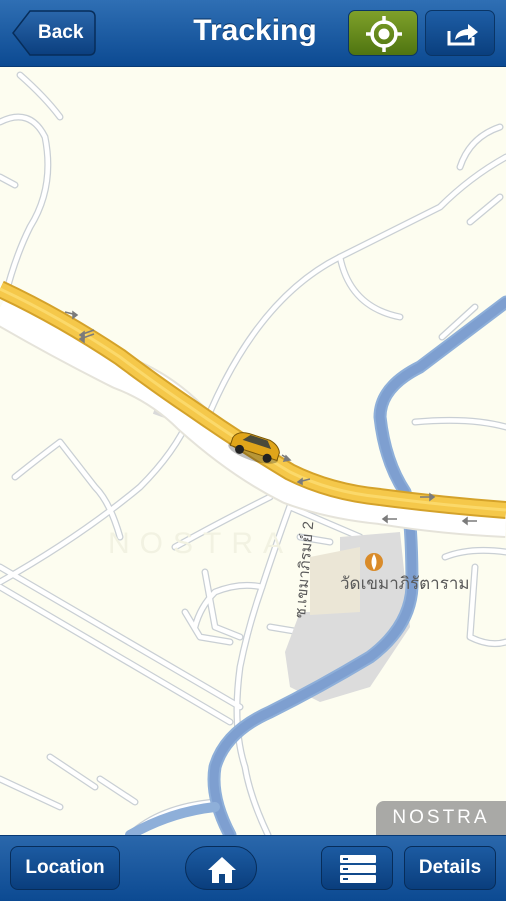 This screenshot has height=901, width=506. Describe the element at coordinates (255, 30) in the screenshot. I see `page-title: Tracking` at that location.